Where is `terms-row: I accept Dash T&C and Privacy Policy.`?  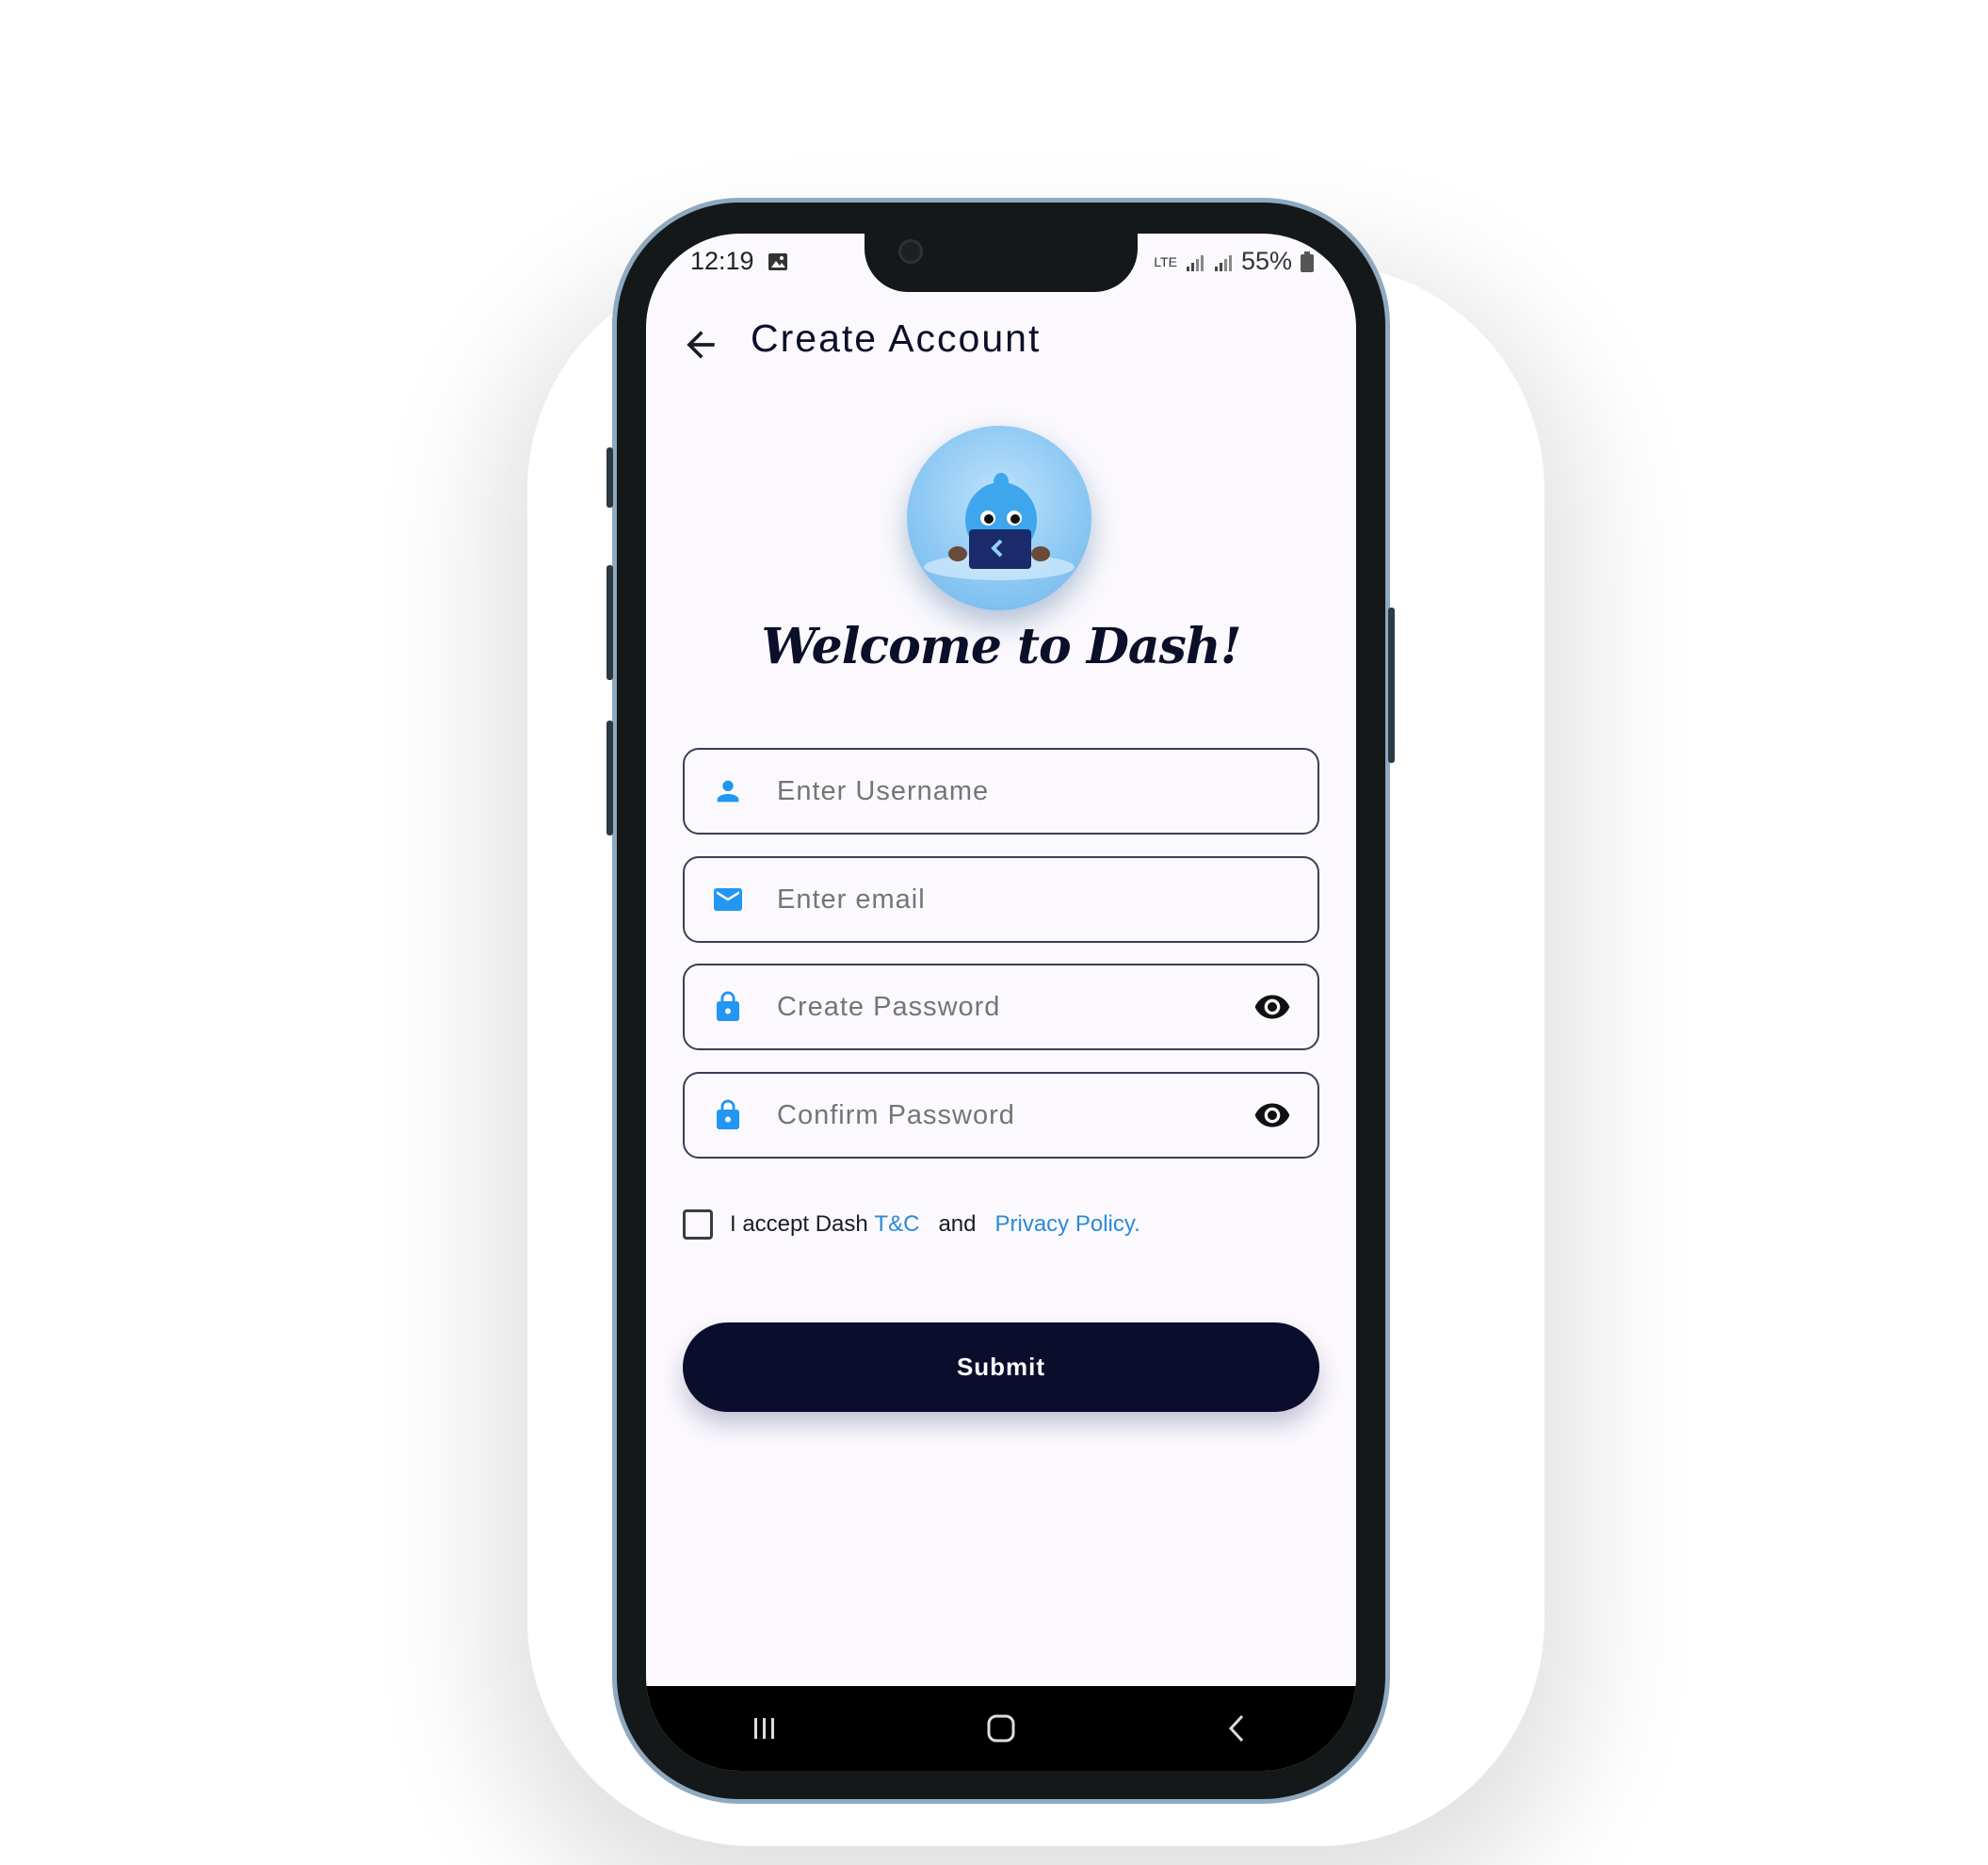 terms-row: I accept Dash T&C and Privacy Policy. is located at coordinates (911, 1225).